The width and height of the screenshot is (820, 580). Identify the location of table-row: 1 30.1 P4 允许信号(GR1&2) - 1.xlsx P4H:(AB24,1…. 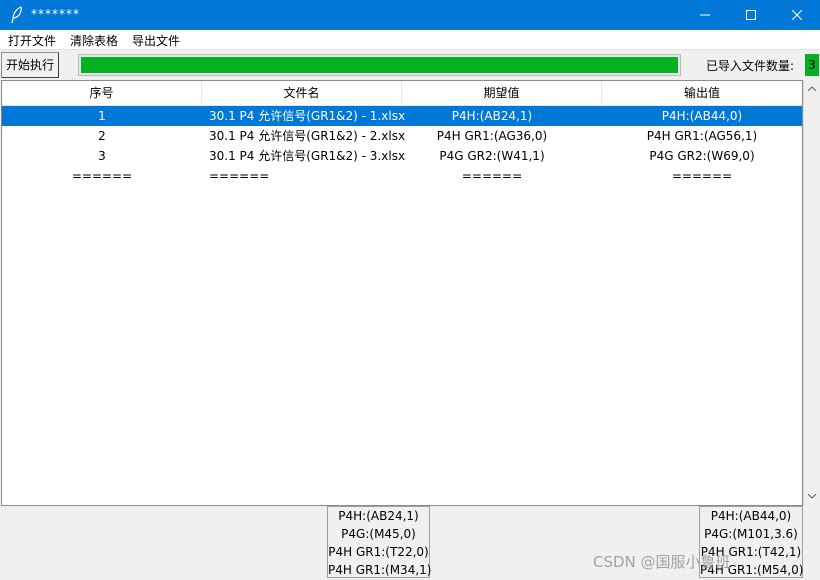
(402, 116).